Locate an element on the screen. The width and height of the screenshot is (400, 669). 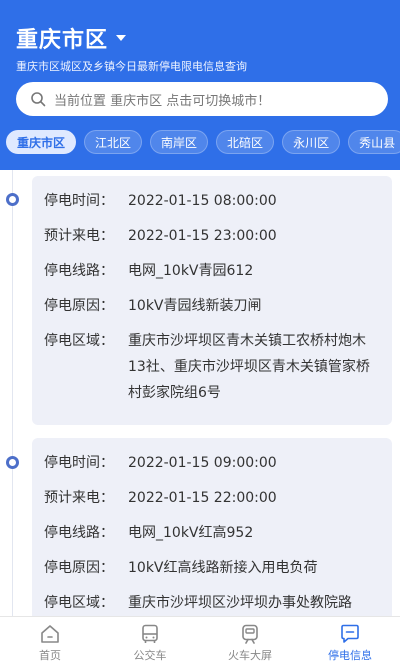
nav-bus: 公交车 is located at coordinates (150, 643).